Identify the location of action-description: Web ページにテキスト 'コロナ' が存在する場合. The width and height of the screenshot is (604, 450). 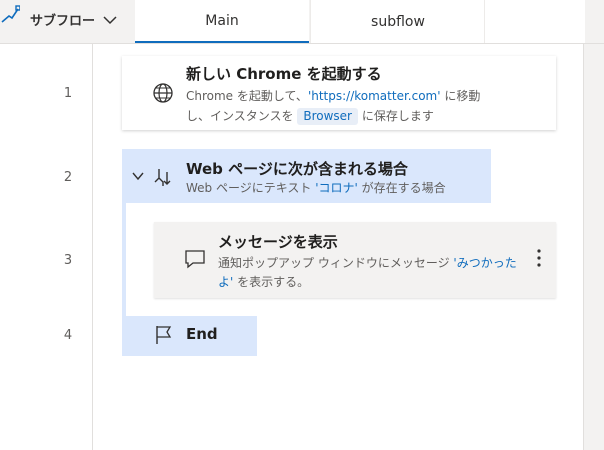
(316, 188).